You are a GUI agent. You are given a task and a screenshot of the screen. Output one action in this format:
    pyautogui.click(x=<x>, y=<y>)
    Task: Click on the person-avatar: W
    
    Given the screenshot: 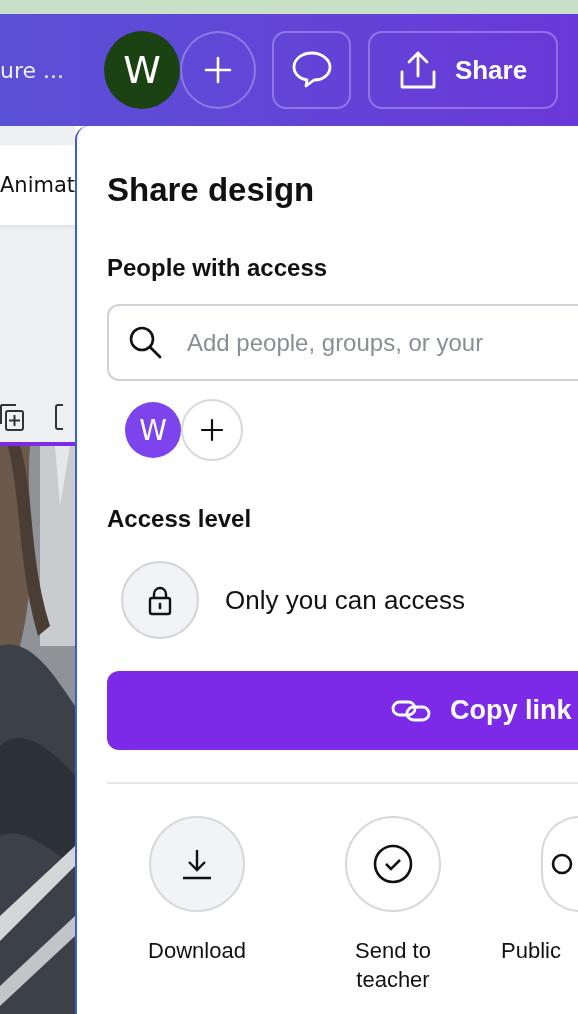 What is the action you would take?
    pyautogui.click(x=153, y=430)
    